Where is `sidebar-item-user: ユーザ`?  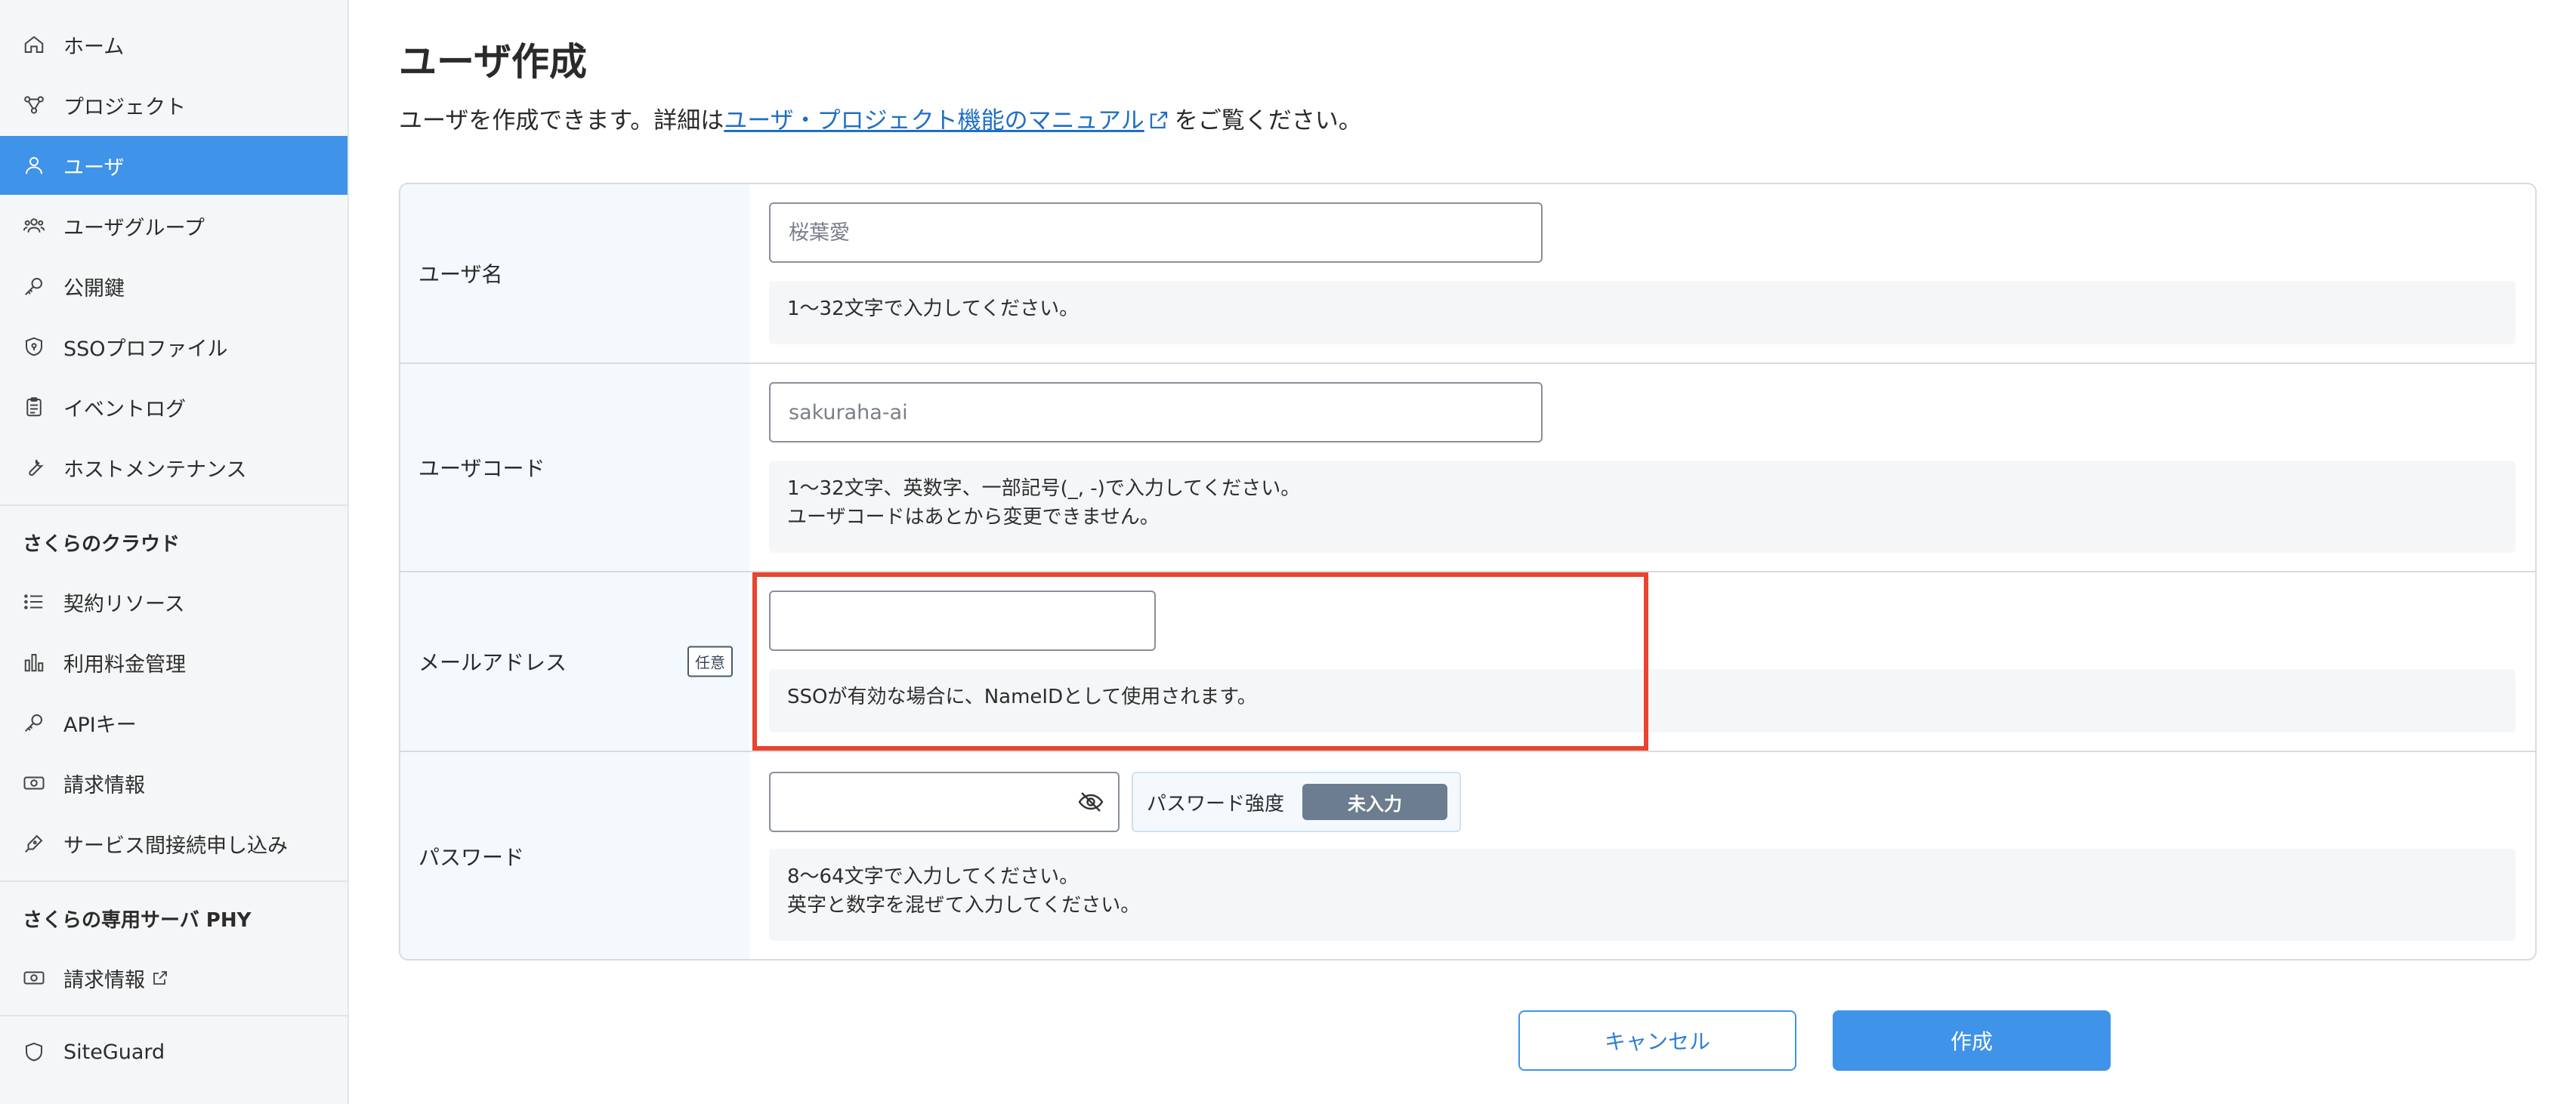 sidebar-item-user: ユーザ is located at coordinates (173, 165).